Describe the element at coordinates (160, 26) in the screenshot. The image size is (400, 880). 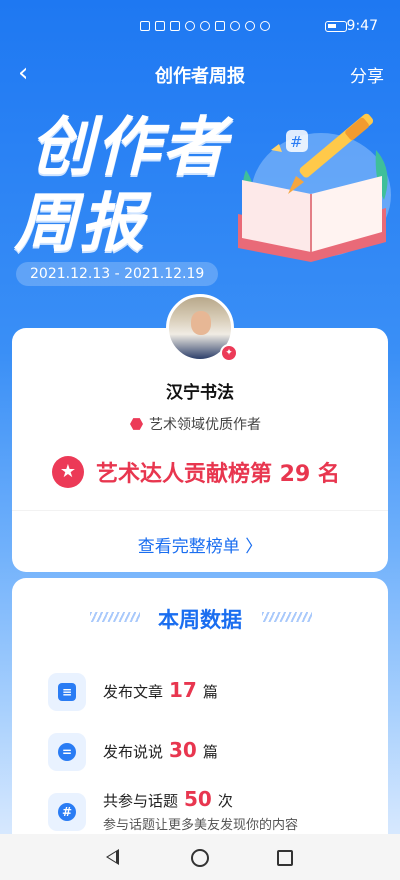
I see `send-icon` at that location.